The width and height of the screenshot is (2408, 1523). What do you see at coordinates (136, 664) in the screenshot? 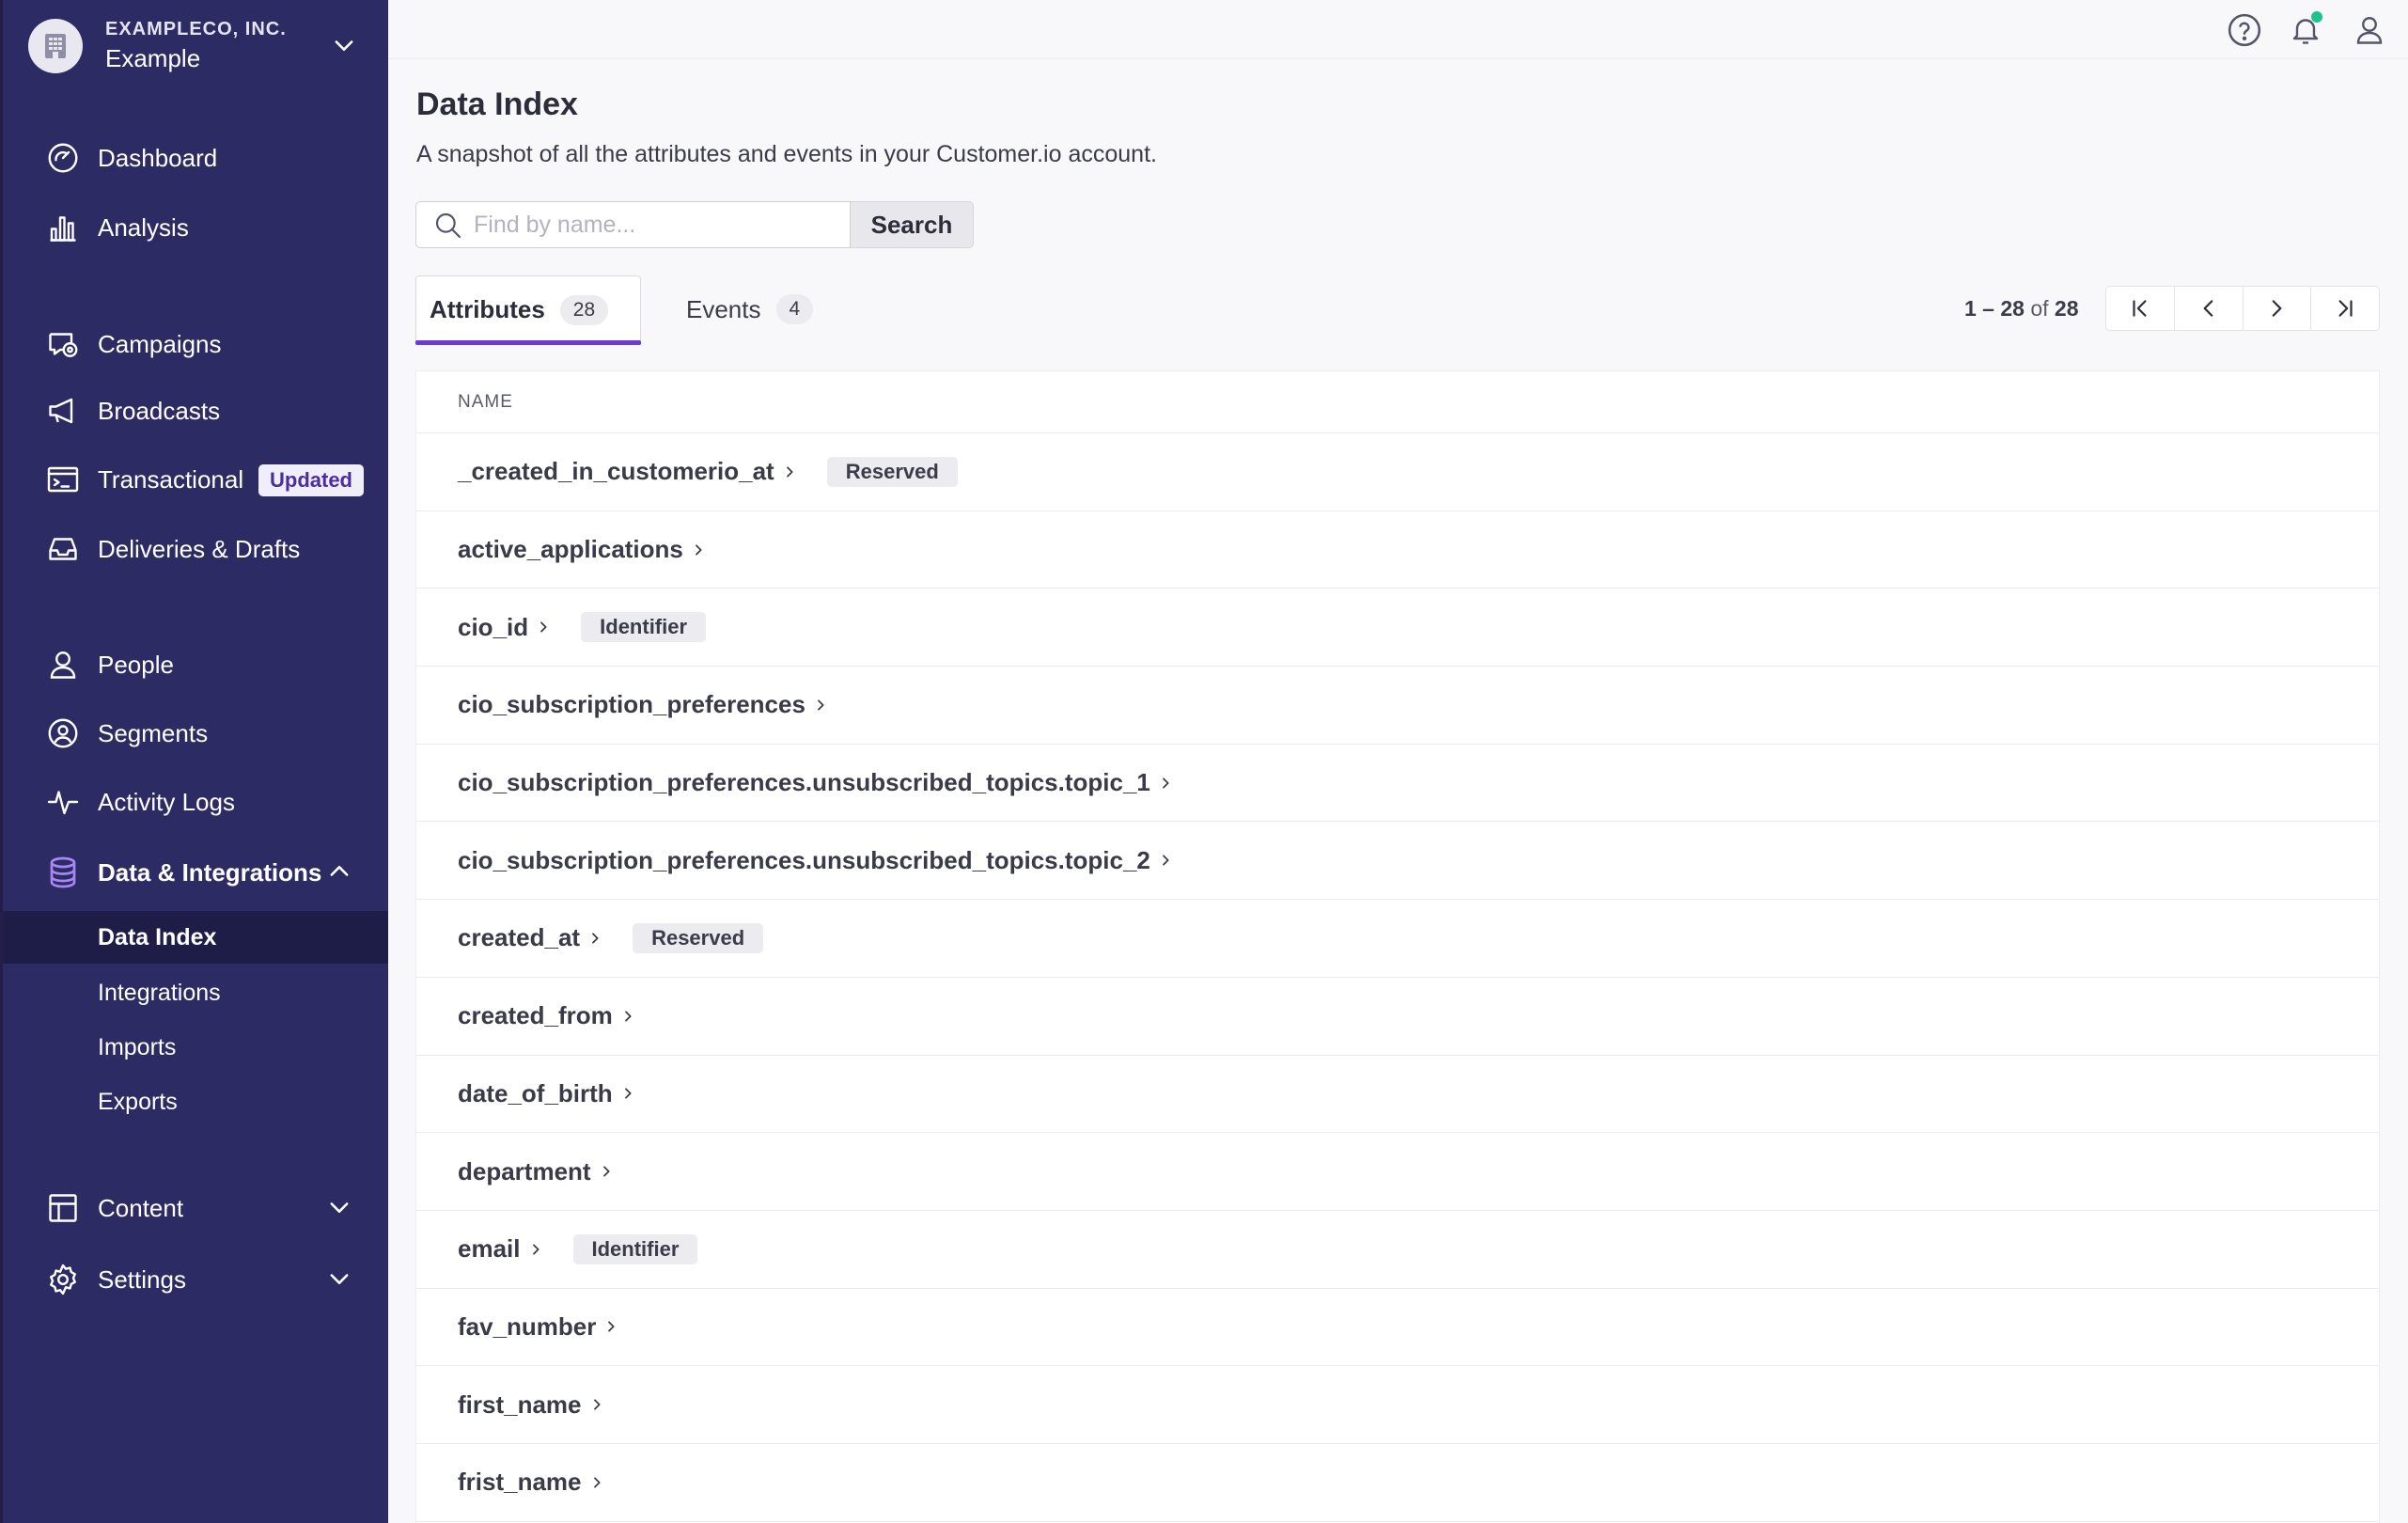
I see `sidebar-item-label: People` at bounding box center [136, 664].